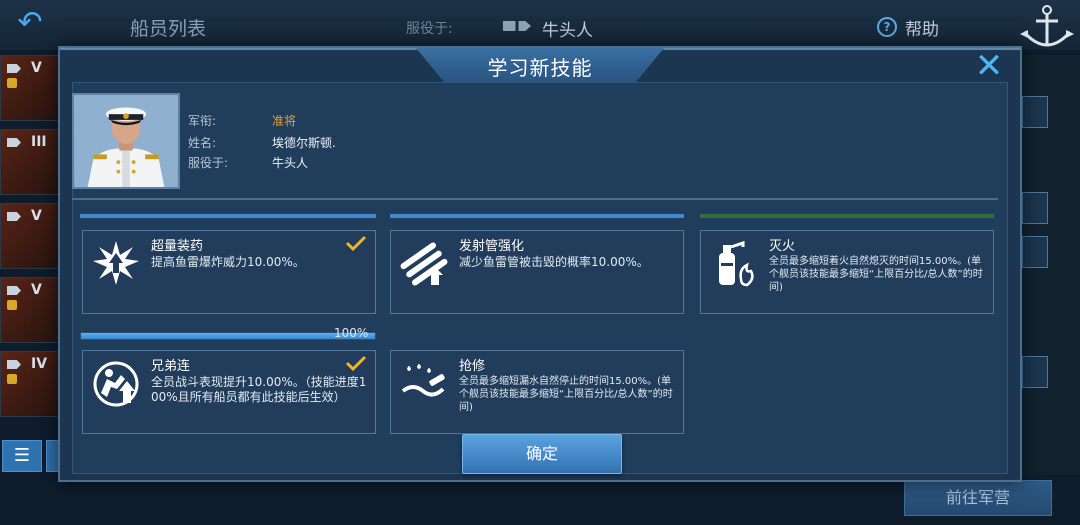 Image resolution: width=1080 pixels, height=525 pixels. I want to click on dialog-title: 学习新技能, so click(540, 68).